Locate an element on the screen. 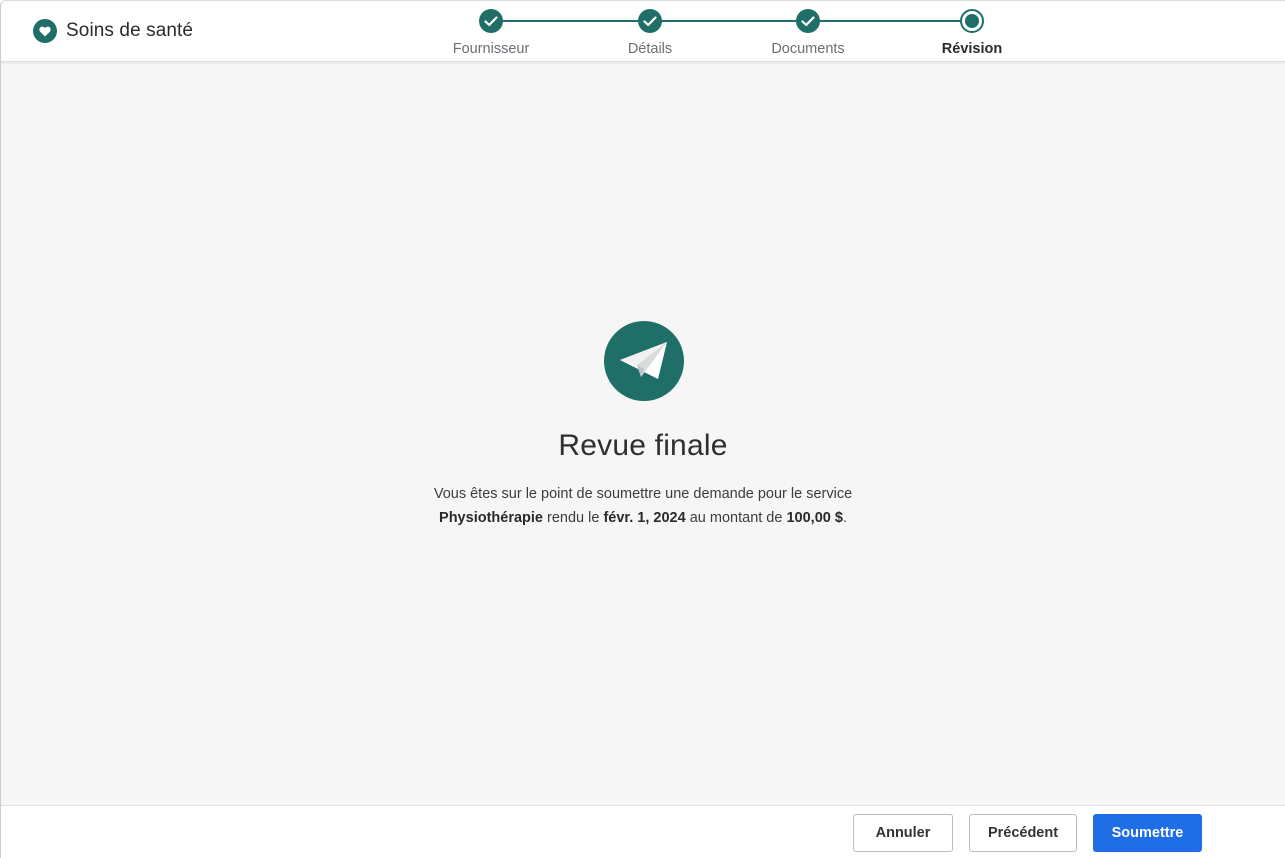 This screenshot has width=1285, height=858. step-documents: Documents is located at coordinates (808, 33).